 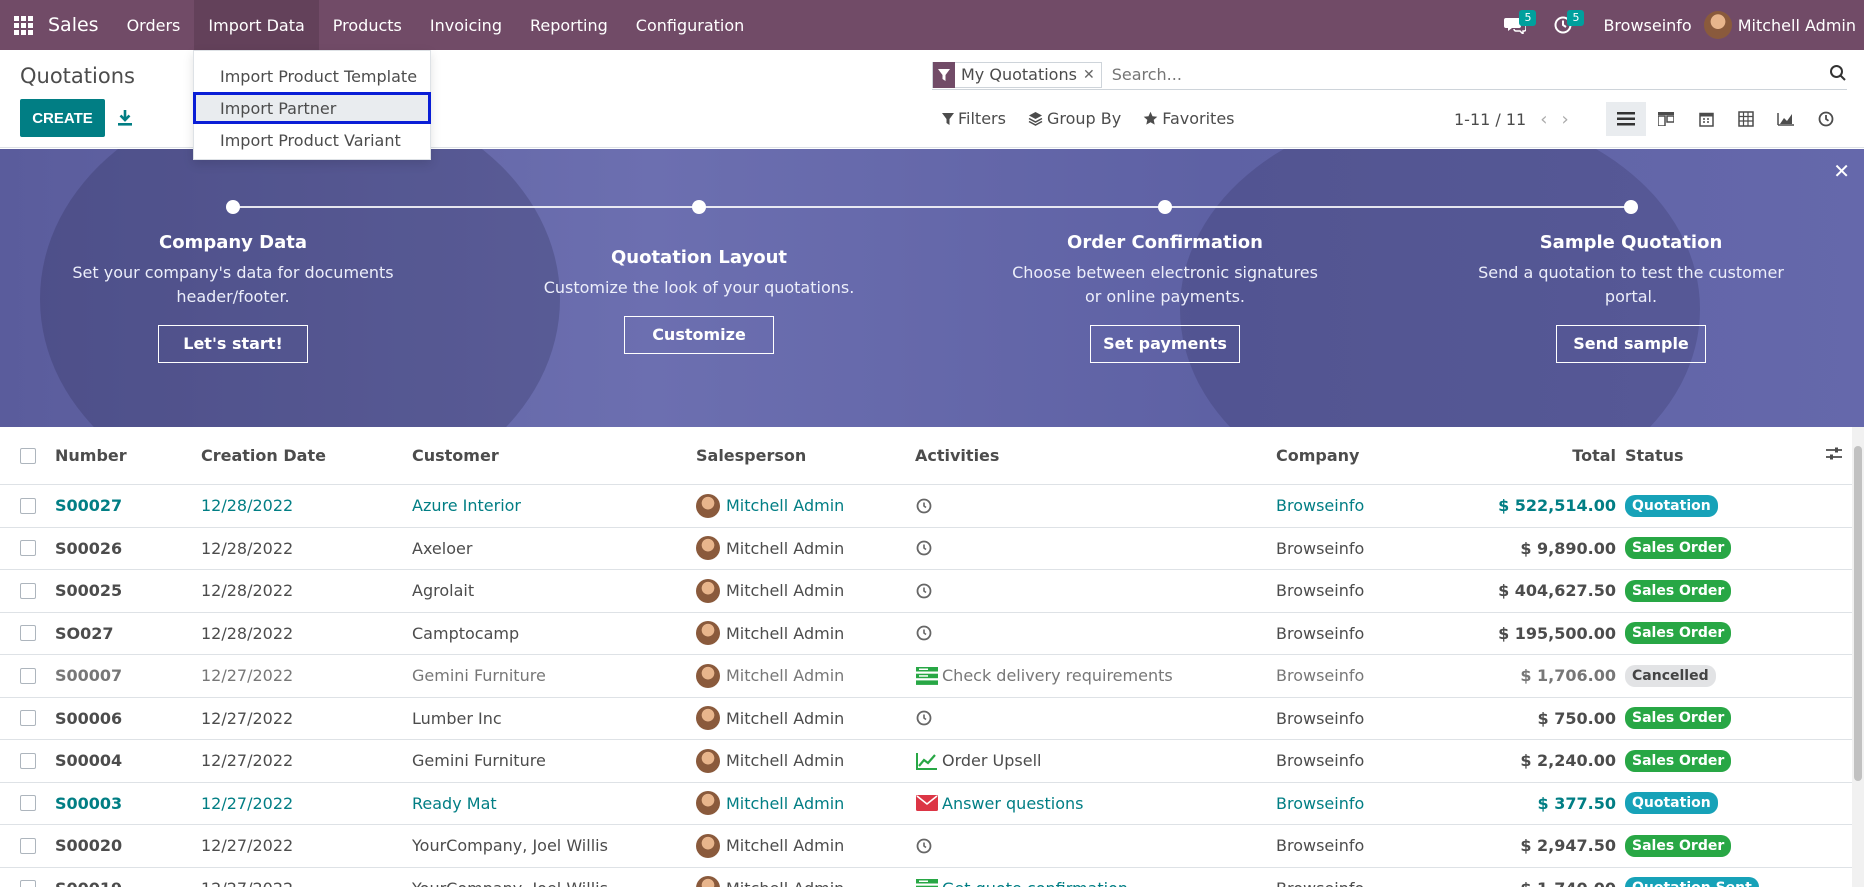 I want to click on select-all-checkbox, so click(x=28, y=455).